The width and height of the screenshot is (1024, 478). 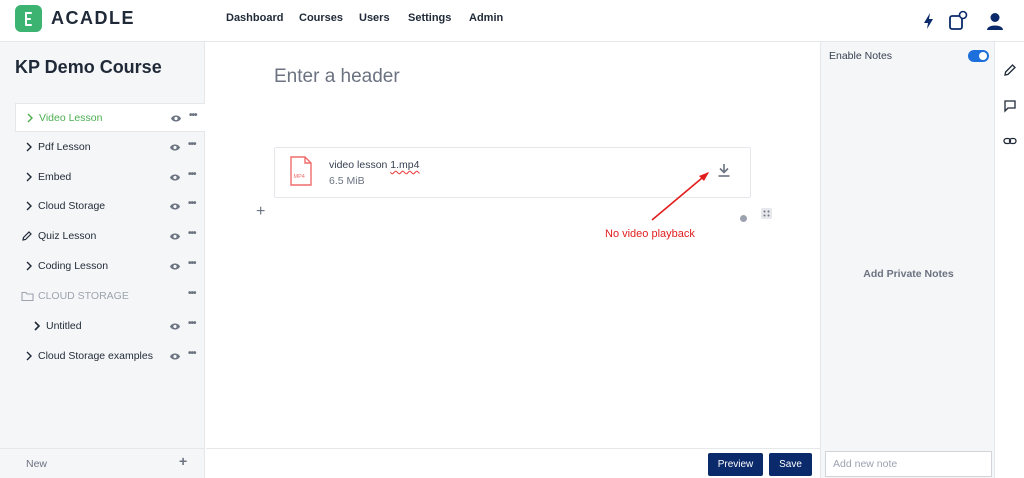 I want to click on sidebar-item-untitled: Untitled •••, so click(x=110, y=326).